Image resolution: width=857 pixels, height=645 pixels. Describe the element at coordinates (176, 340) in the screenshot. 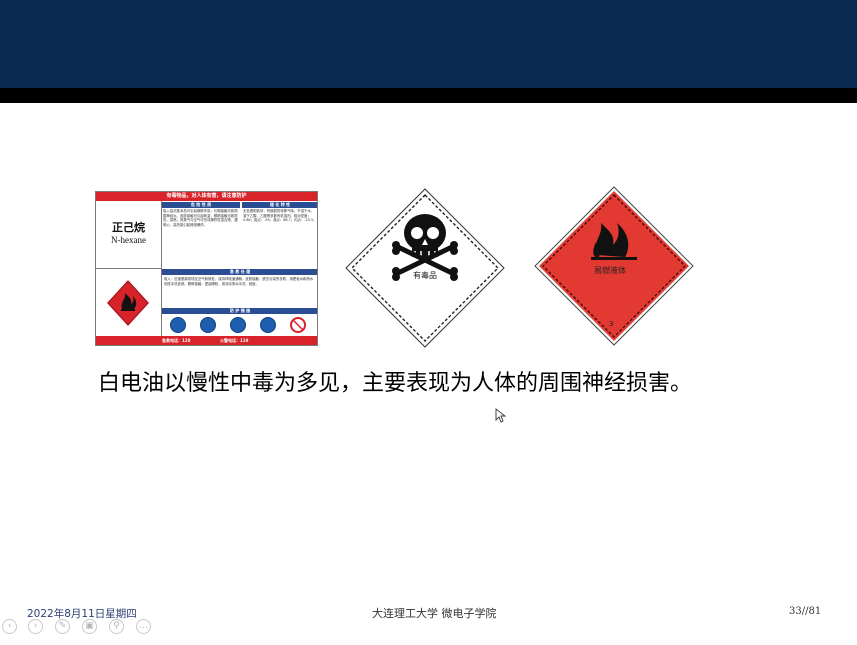

I see `card-footer-left: 急救电话：120` at that location.